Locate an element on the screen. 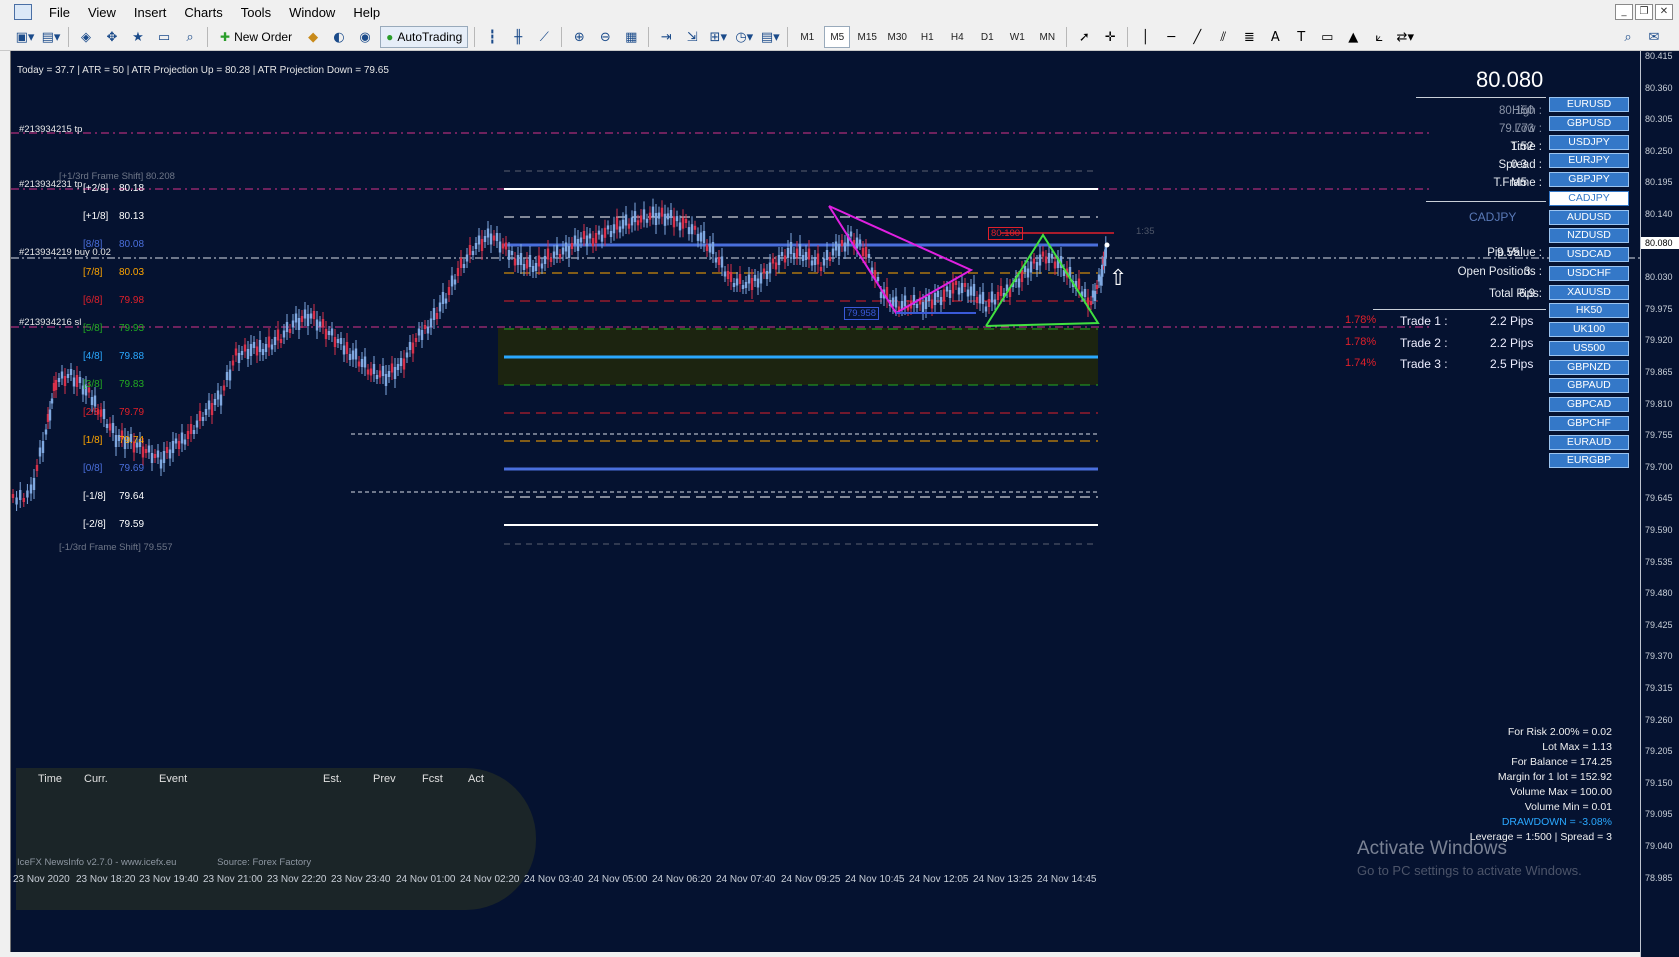  data-window-icon: ✥ is located at coordinates (112, 37).